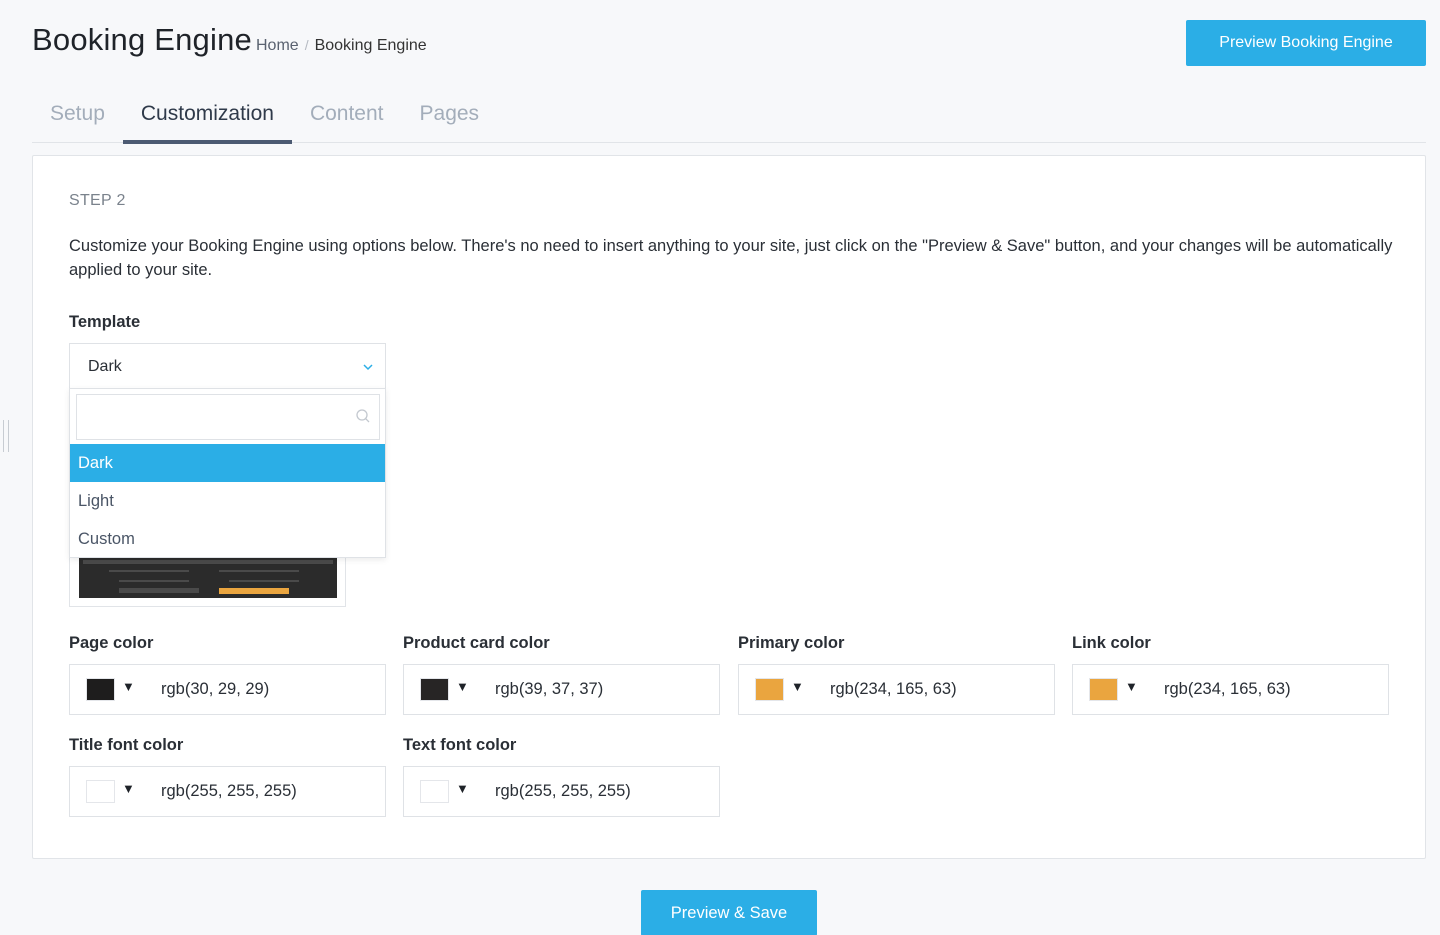  What do you see at coordinates (476, 643) in the screenshot?
I see `product-card-color-label: Product card color` at bounding box center [476, 643].